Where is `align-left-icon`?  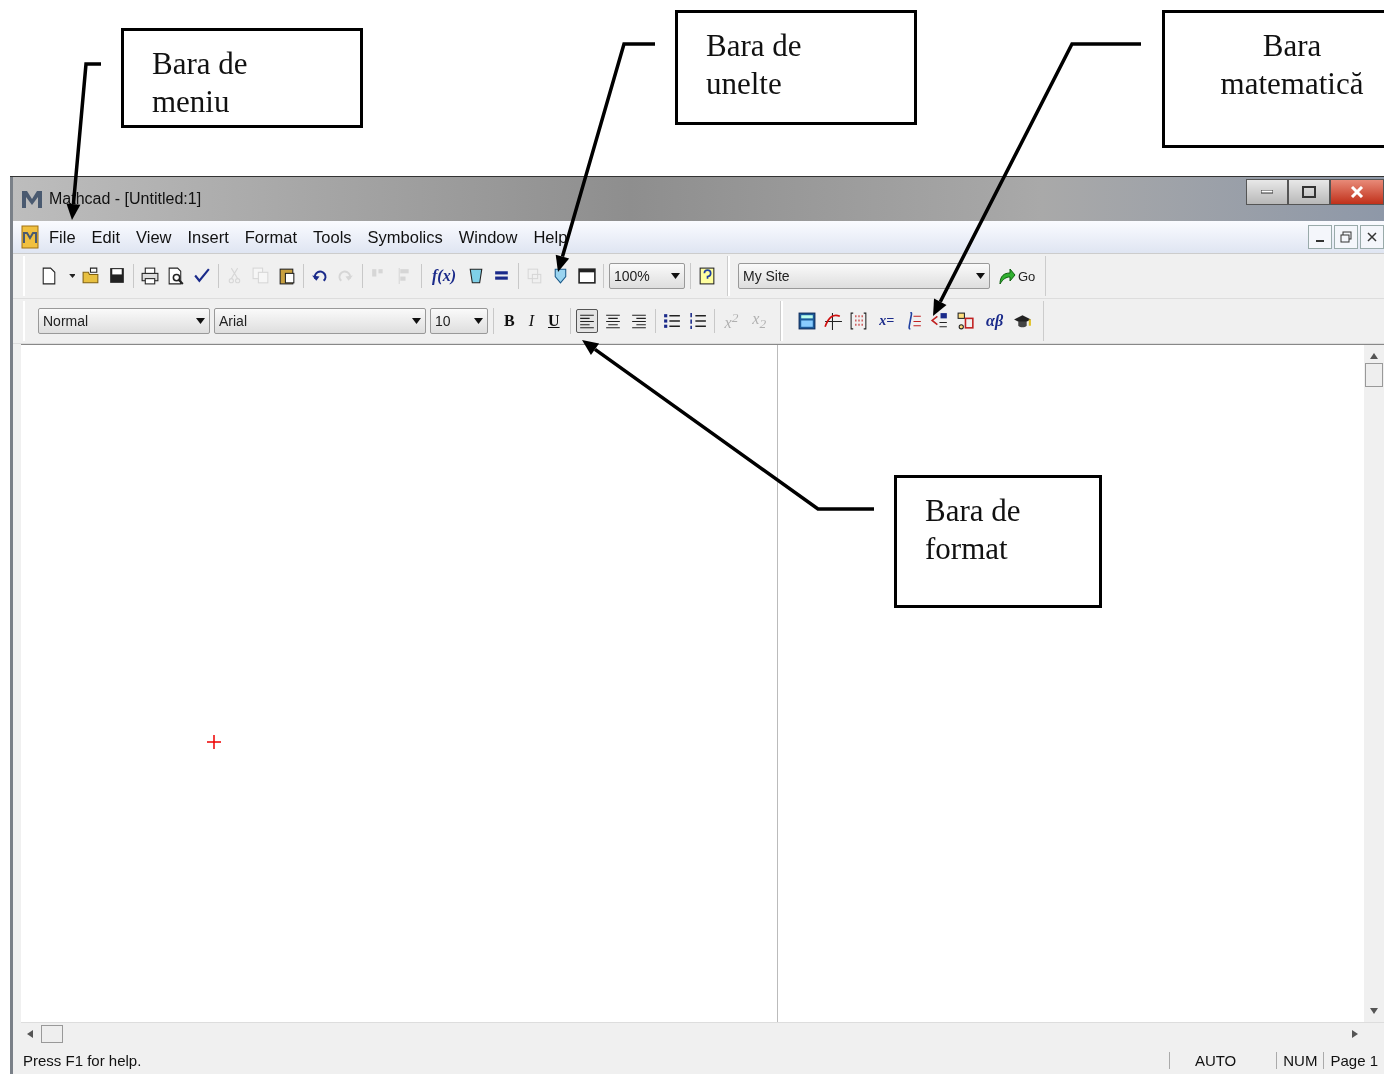 align-left-icon is located at coordinates (586, 321).